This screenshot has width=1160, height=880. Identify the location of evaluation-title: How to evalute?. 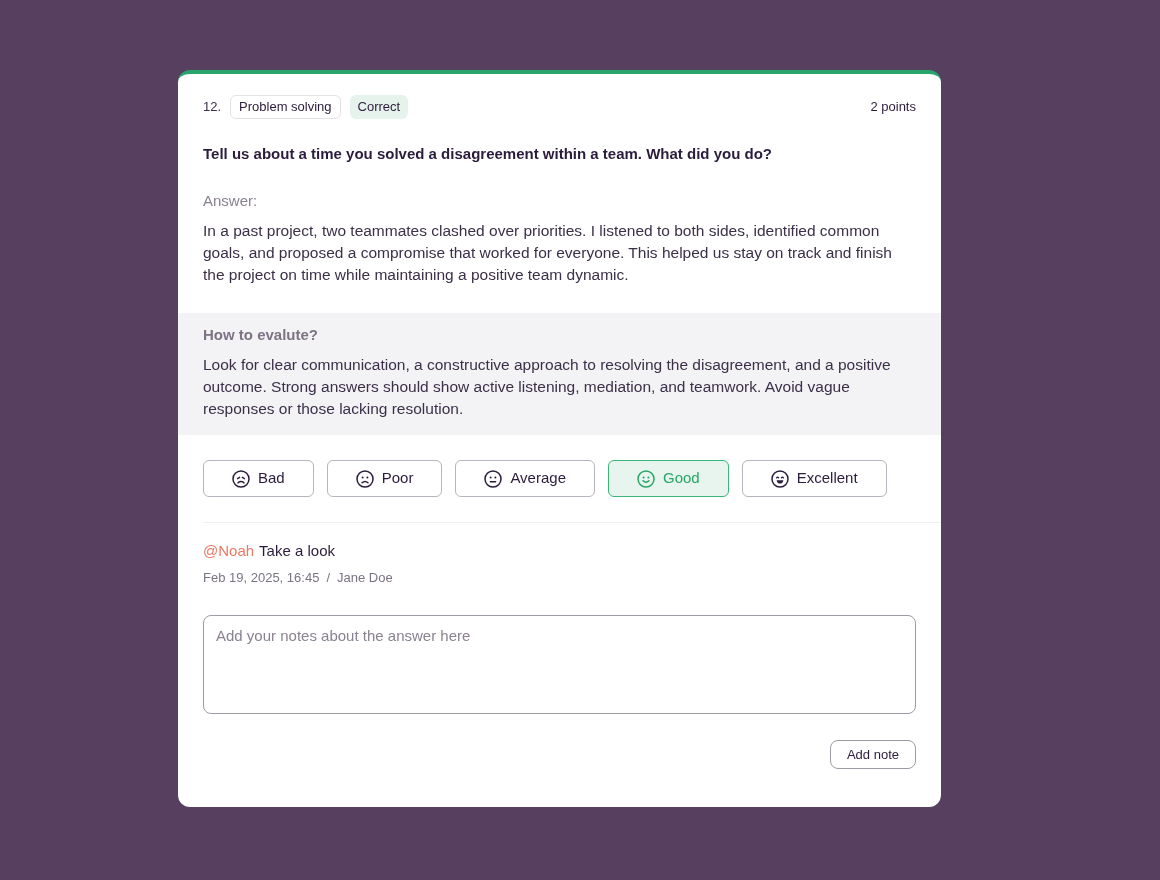
(261, 335).